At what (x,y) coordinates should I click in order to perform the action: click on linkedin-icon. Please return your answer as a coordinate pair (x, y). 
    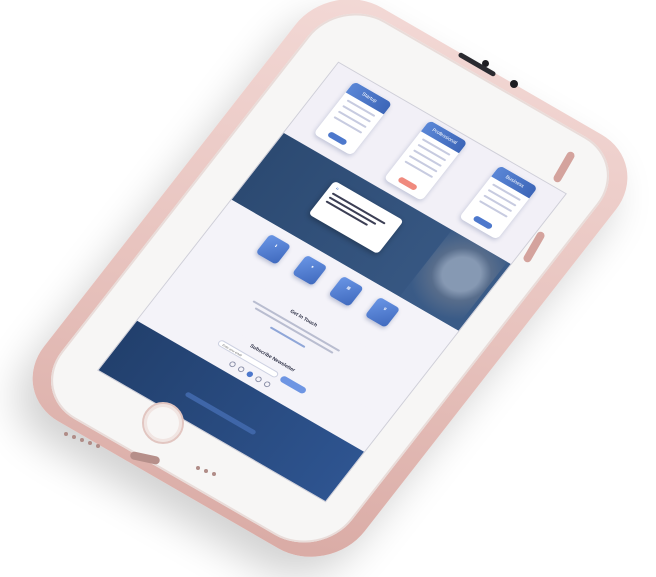
    Looking at the image, I should click on (250, 374).